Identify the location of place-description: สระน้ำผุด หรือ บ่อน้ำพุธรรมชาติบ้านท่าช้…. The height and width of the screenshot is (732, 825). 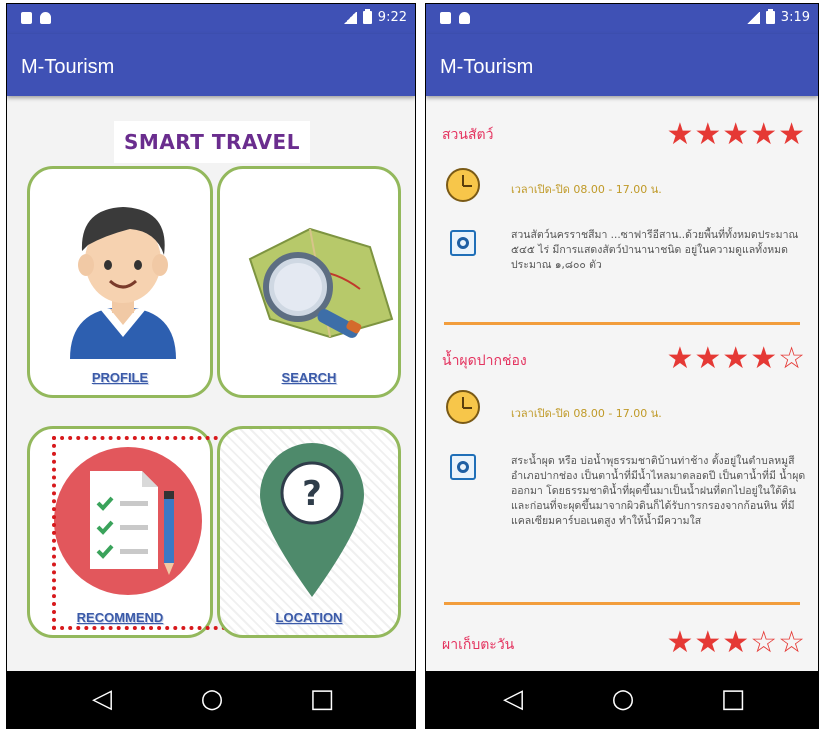
(658, 491).